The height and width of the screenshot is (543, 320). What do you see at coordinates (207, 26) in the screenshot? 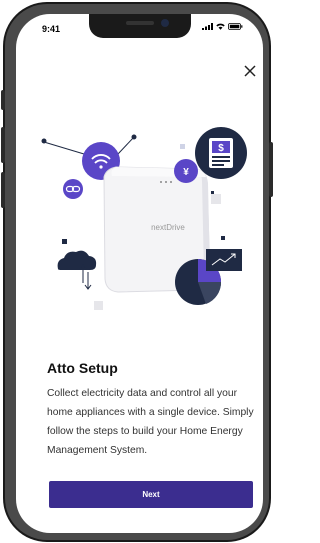
I see `signal-icon` at bounding box center [207, 26].